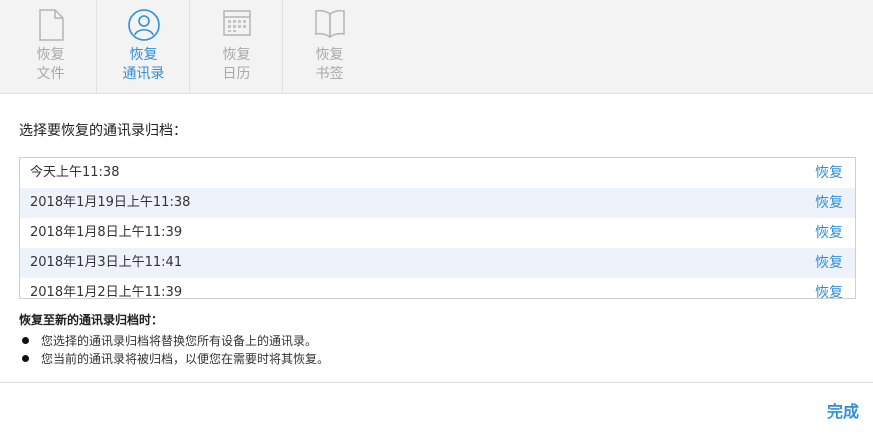  I want to click on archive-date: 2018年1月2日上午11:39, so click(106, 292).